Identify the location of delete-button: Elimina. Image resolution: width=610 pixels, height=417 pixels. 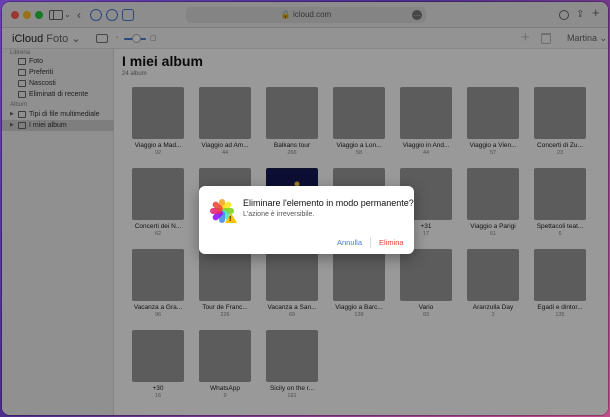
(391, 242).